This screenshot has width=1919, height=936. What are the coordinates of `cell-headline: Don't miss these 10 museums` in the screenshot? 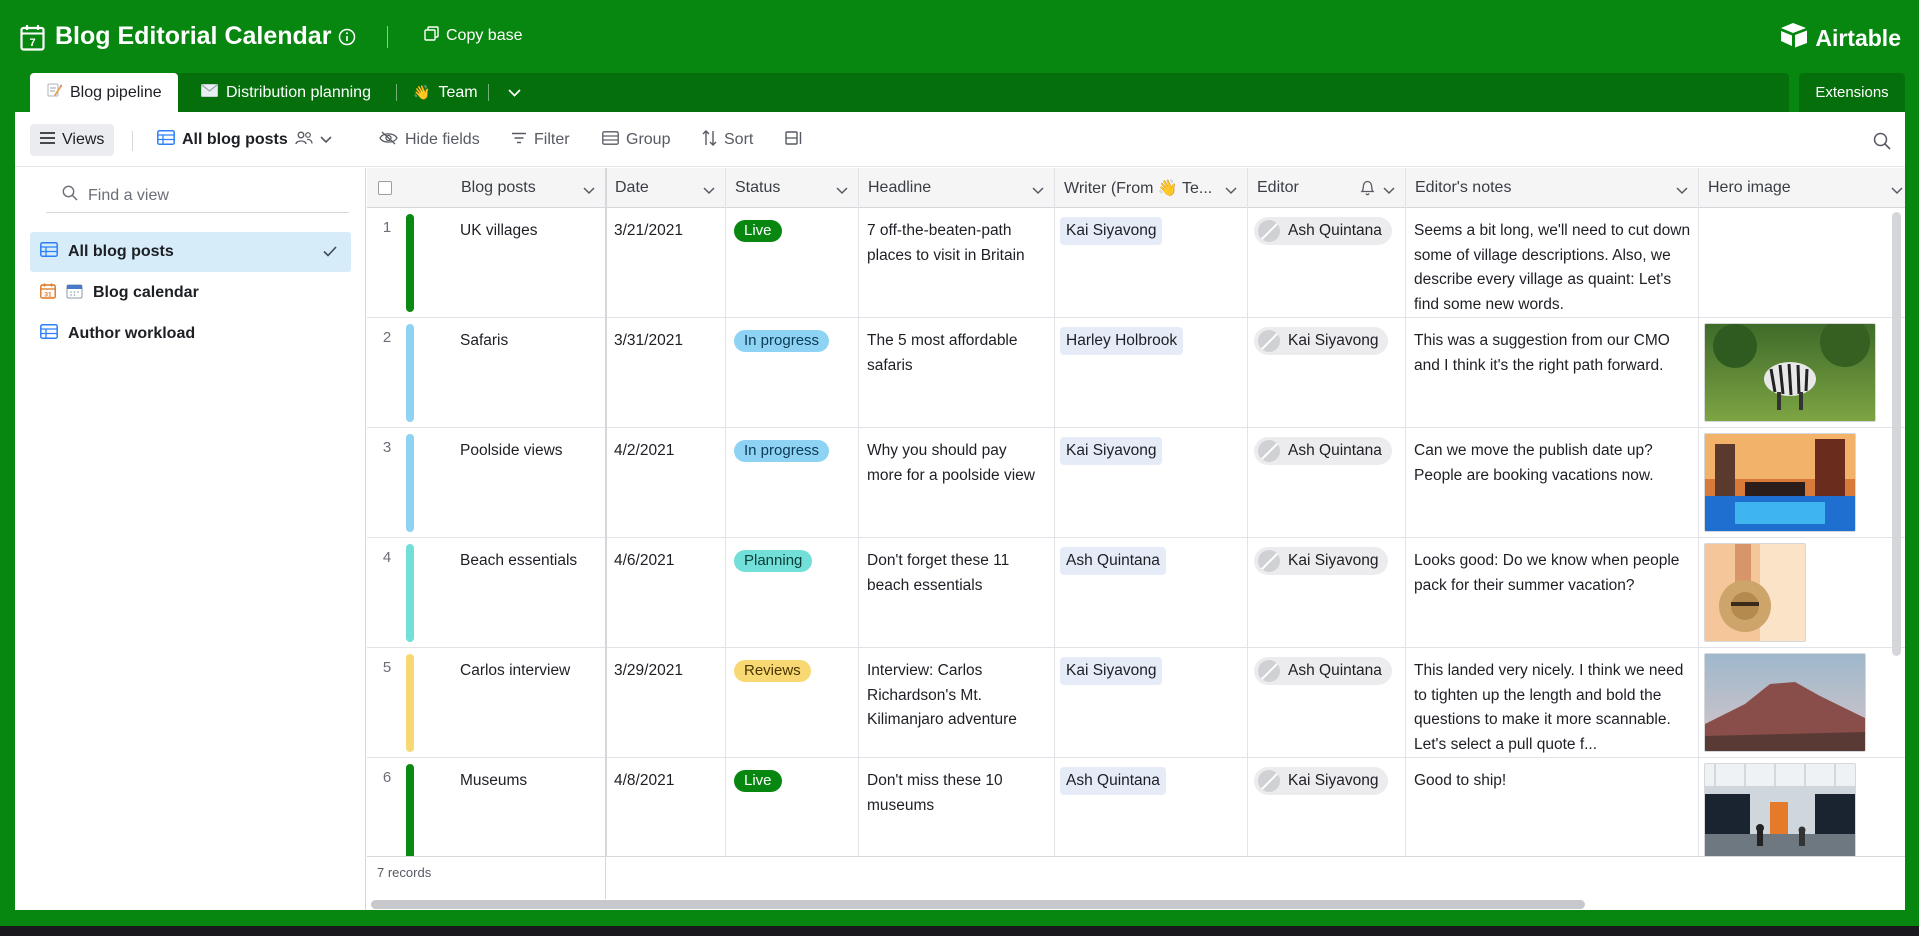 It's located at (957, 813).